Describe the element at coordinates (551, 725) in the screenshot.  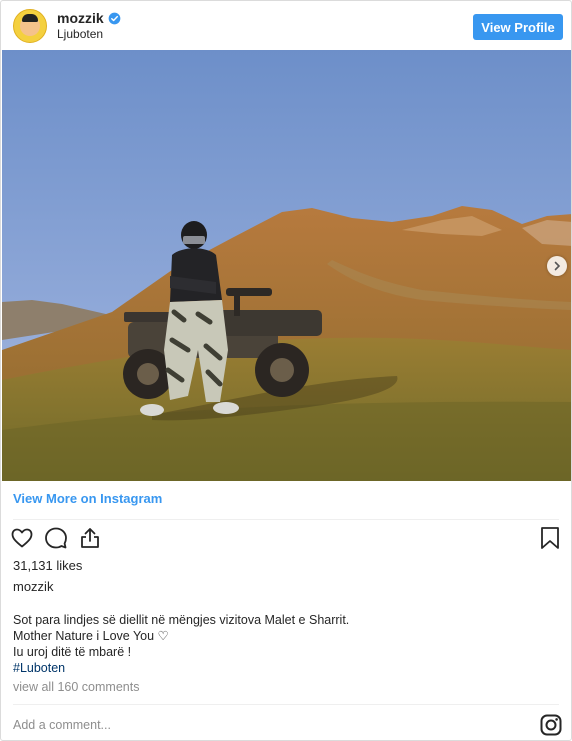
I see `instagram-icon` at that location.